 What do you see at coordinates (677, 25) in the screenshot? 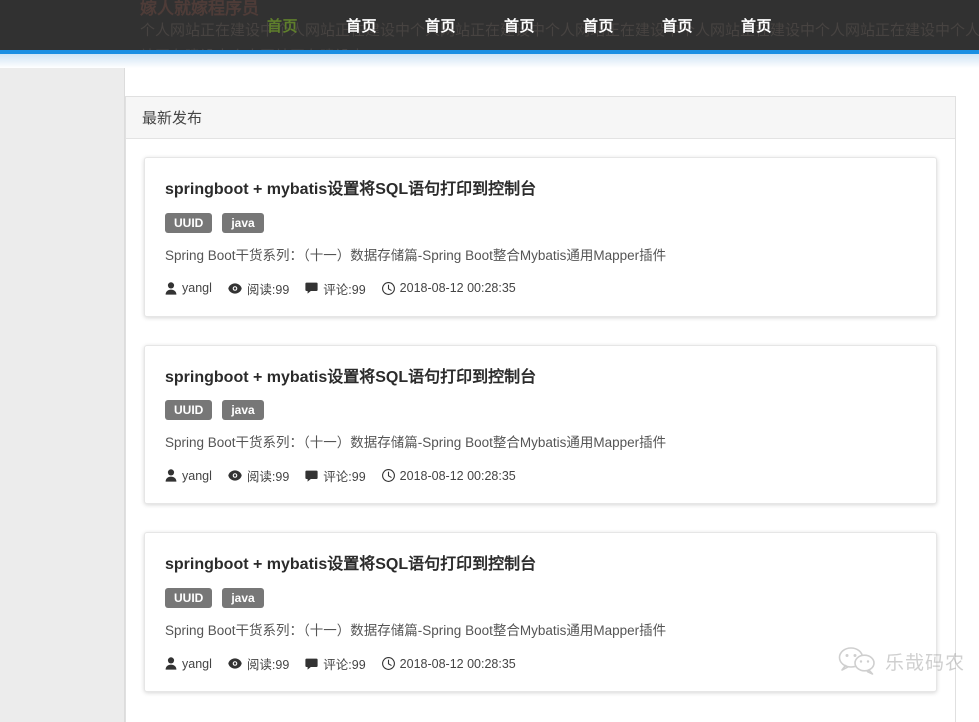
I see `nav-item-home-6: 首页` at bounding box center [677, 25].